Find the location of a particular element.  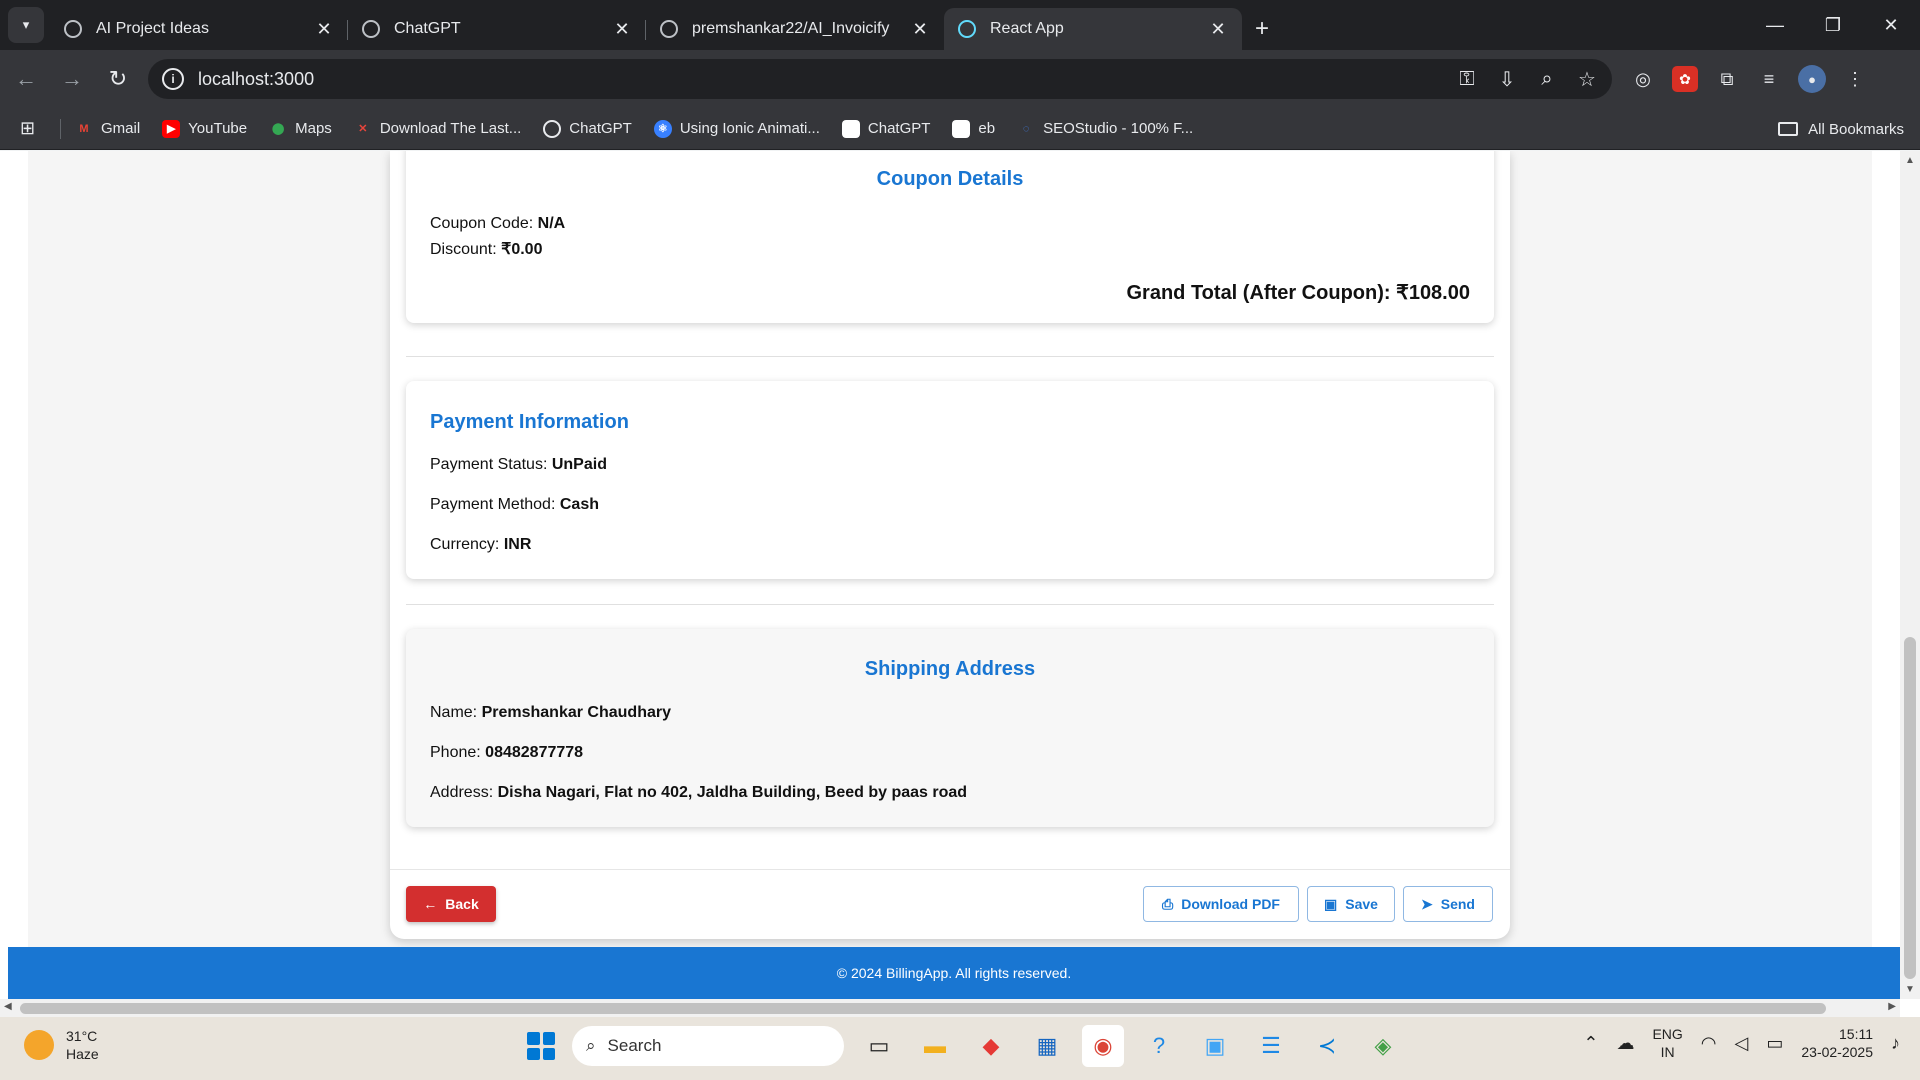

media-control-icon: ≡ is located at coordinates (1769, 79).